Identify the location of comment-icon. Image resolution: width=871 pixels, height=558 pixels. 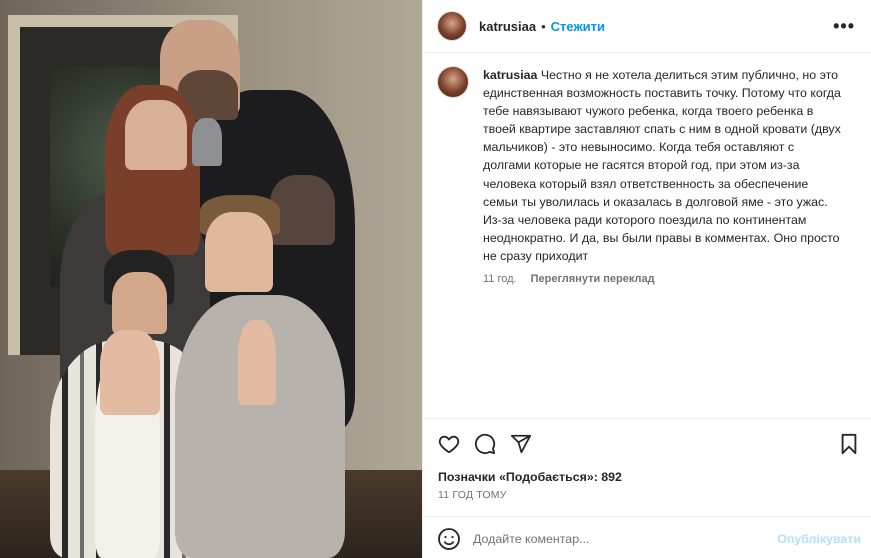
(485, 444).